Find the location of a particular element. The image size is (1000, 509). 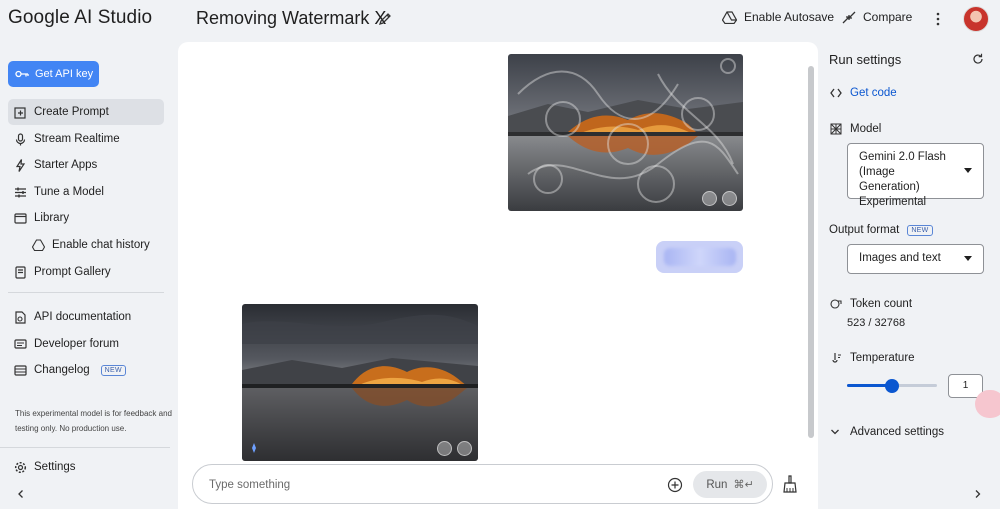

sidebar-item-create-prompt: Create Prompt is located at coordinates (86, 112).